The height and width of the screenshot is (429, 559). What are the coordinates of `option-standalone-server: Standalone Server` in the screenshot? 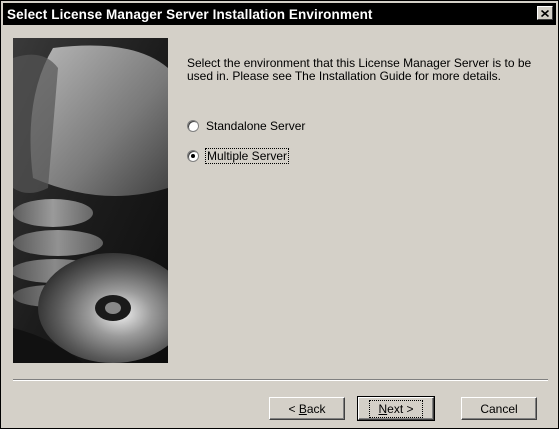 It's located at (246, 126).